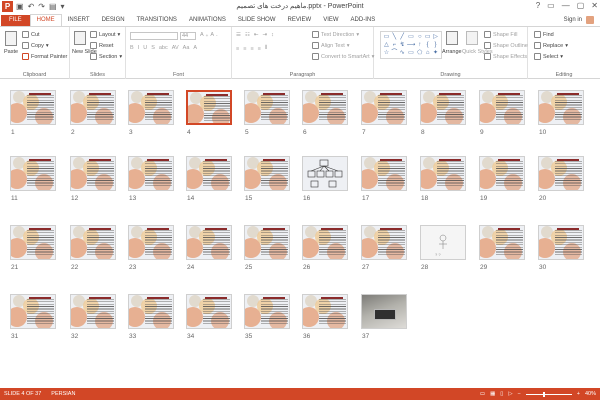 The height and width of the screenshot is (400, 600). What do you see at coordinates (330, 20) in the screenshot?
I see `tab-view: VIEW` at bounding box center [330, 20].